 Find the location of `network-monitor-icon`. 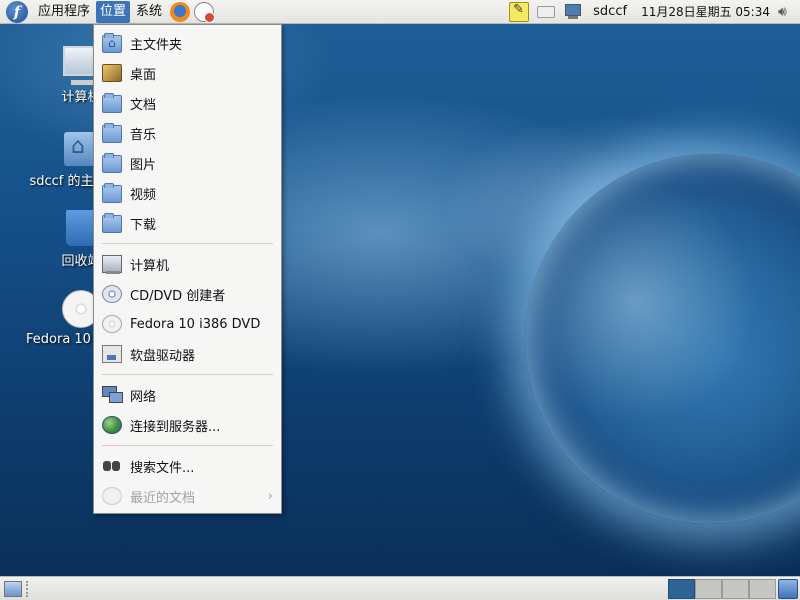

network-monitor-icon is located at coordinates (573, 12).